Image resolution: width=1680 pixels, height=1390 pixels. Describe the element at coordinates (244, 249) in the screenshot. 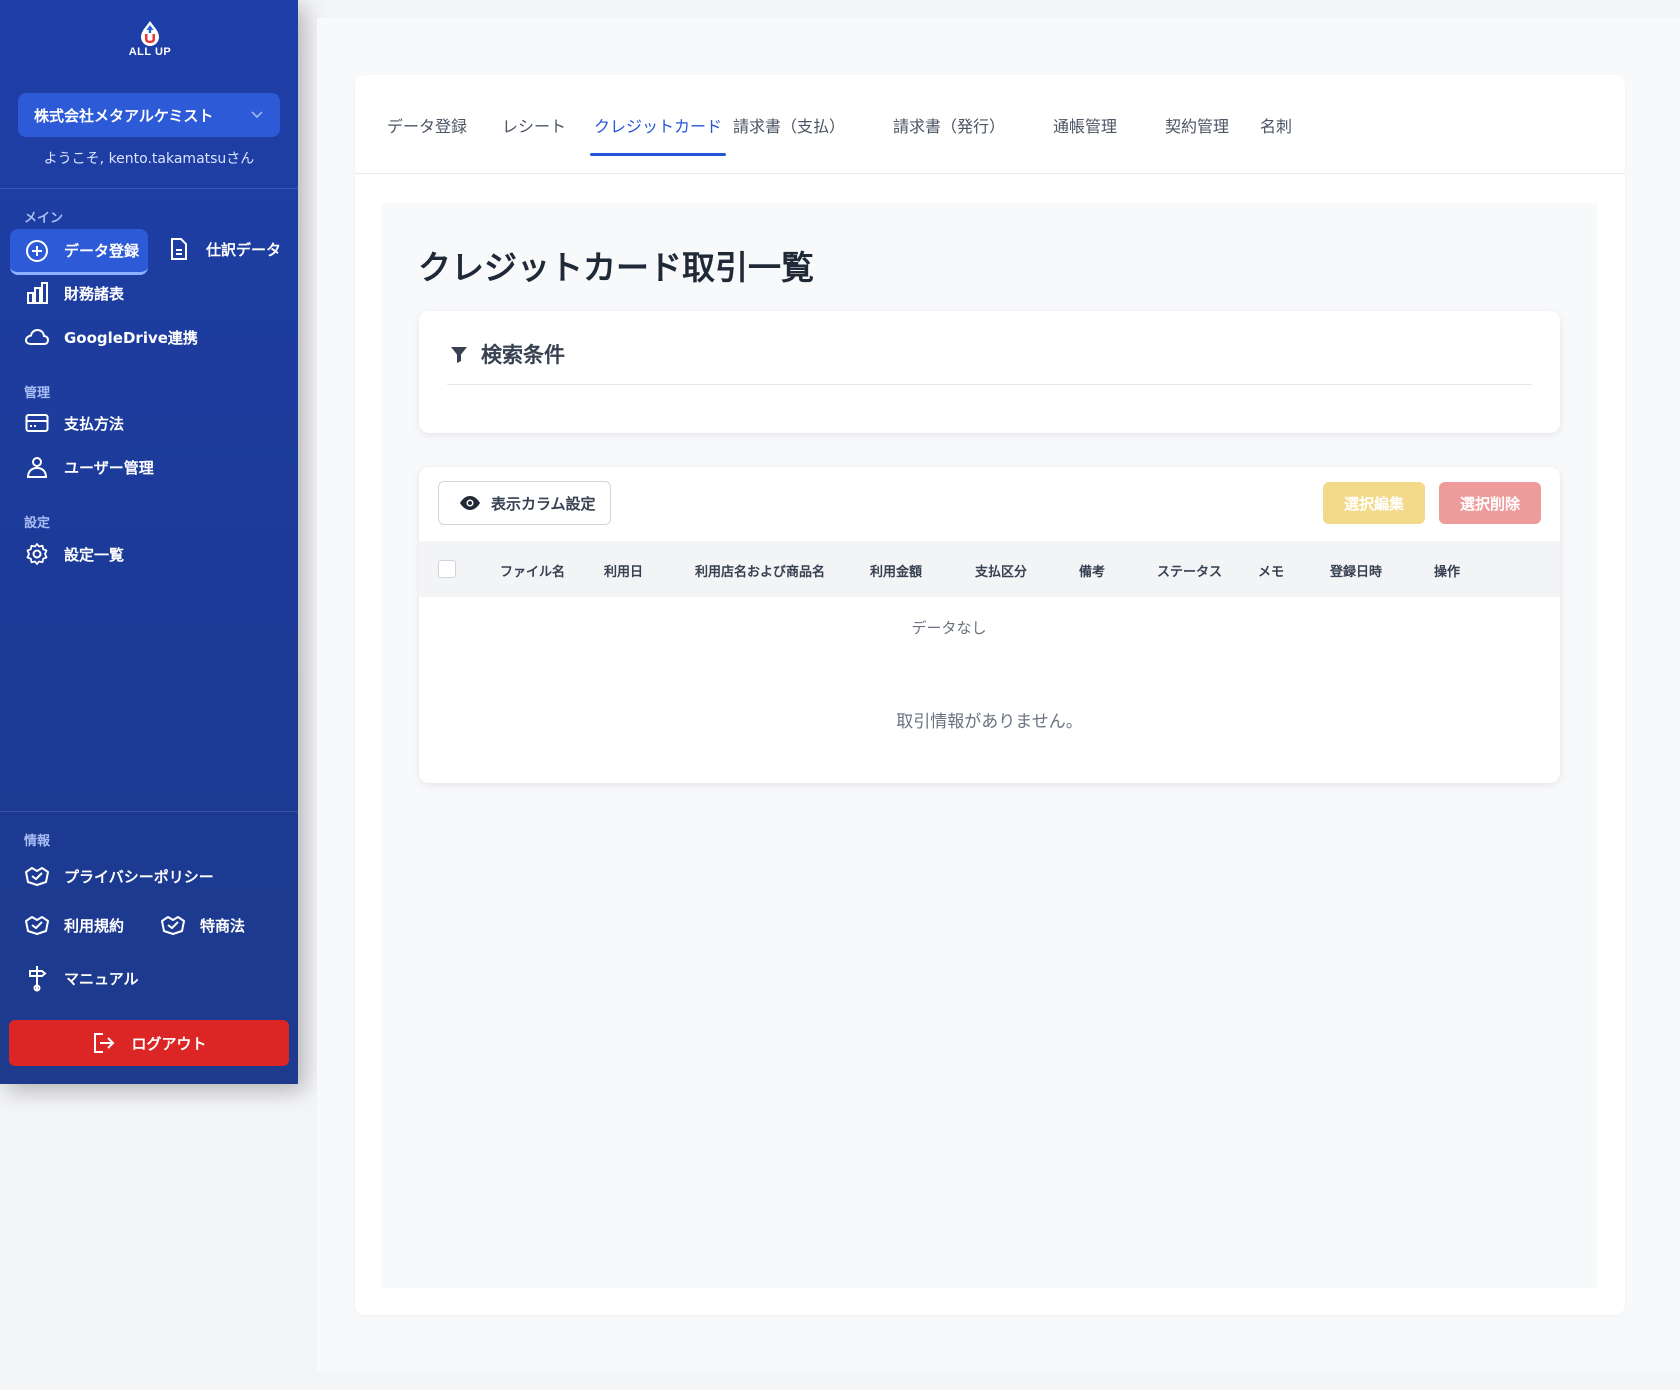

I see `sidebar-item-label: 仕訳データ` at that location.